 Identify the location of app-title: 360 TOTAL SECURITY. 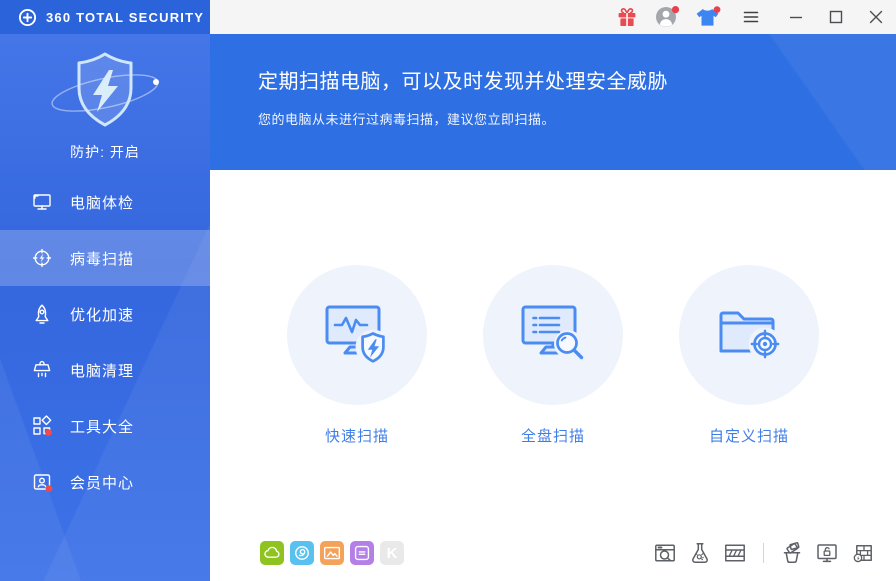
(125, 17).